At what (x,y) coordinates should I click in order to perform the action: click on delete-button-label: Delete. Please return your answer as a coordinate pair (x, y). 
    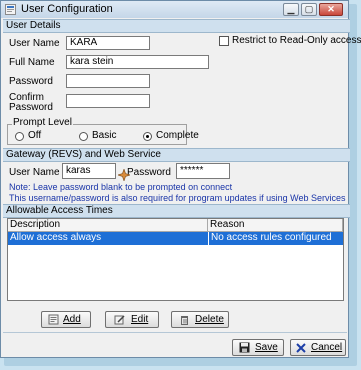
    Looking at the image, I should click on (209, 319).